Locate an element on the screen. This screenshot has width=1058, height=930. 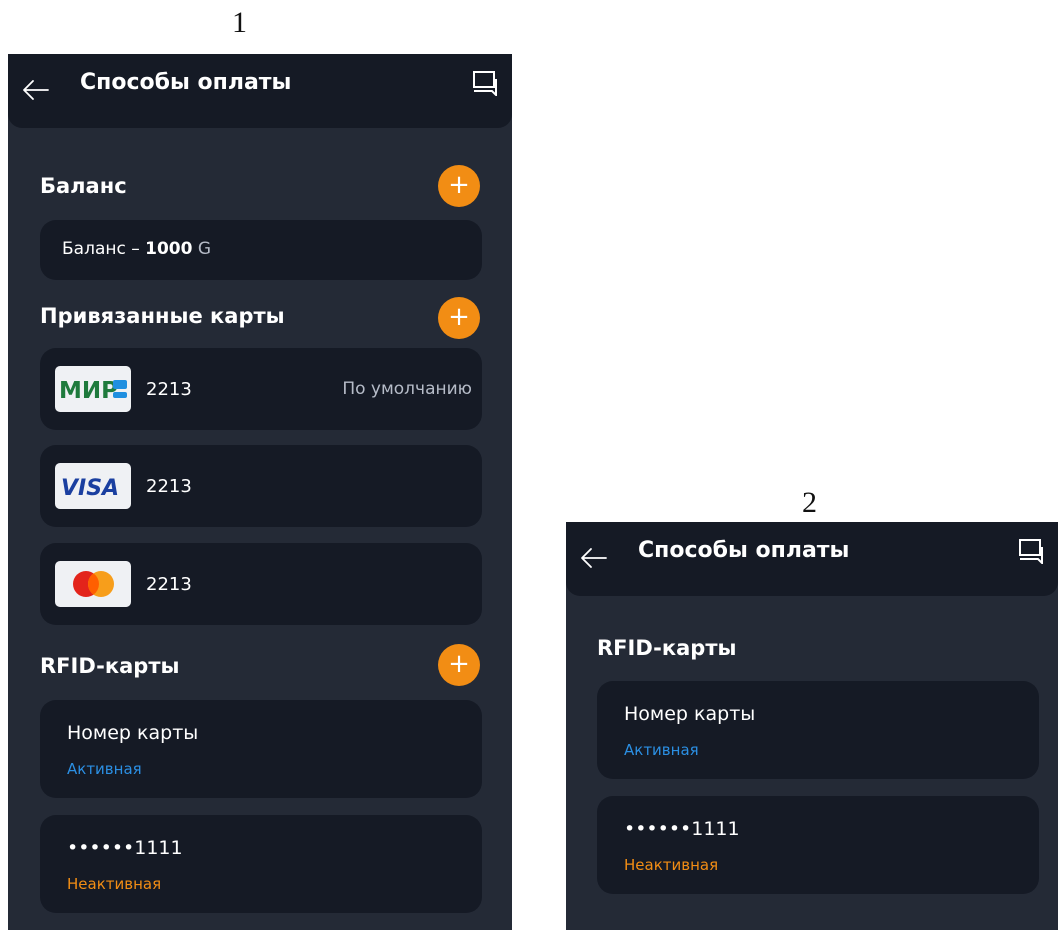
section-title-linked-cards: Привязанные карты is located at coordinates (162, 316).